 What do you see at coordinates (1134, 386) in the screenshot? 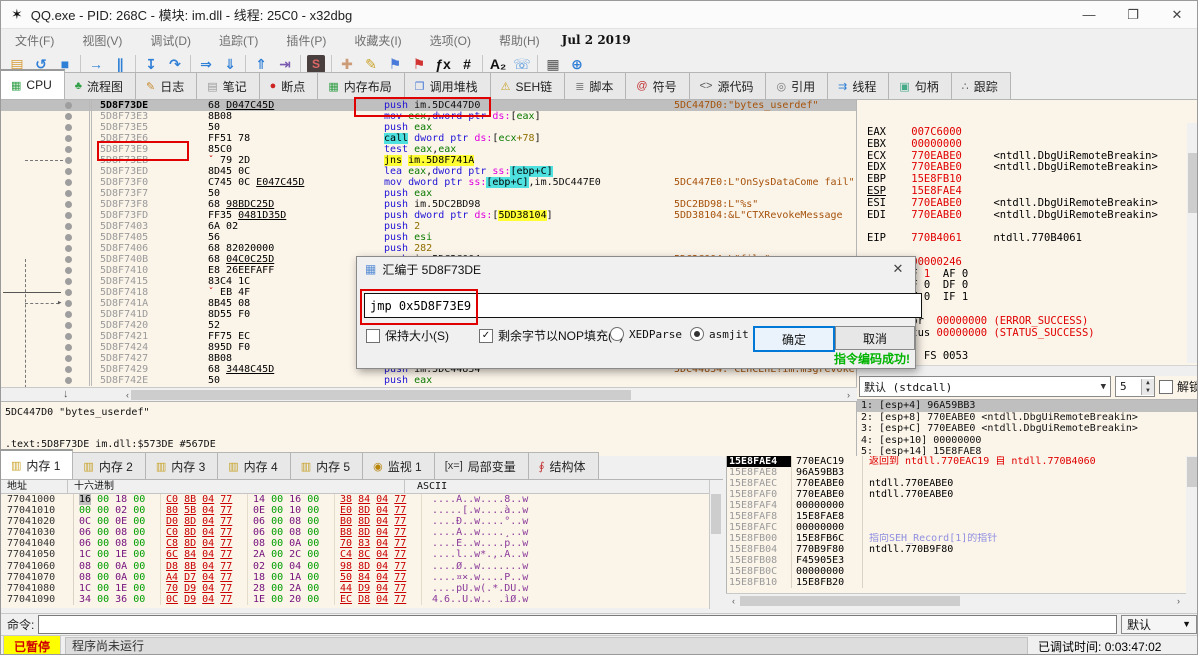
I see `arg-count-spinner: 5 ▲ ▼` at bounding box center [1134, 386].